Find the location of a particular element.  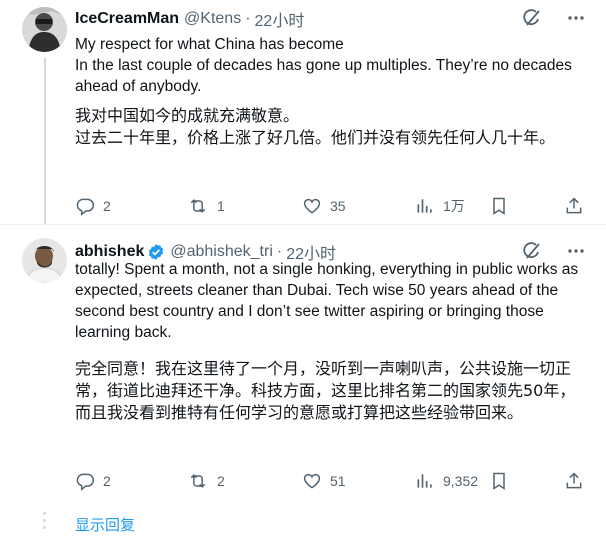

like-count: 51 is located at coordinates (338, 481).